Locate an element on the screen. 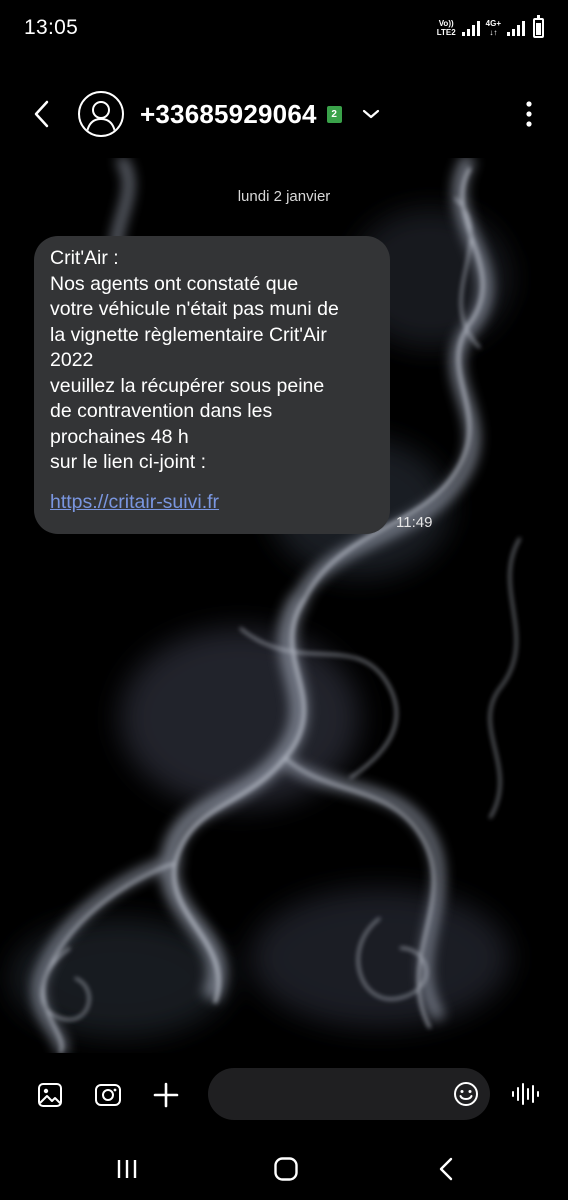 Image resolution: width=568 pixels, height=1200 pixels. emoji-button is located at coordinates (466, 1094).